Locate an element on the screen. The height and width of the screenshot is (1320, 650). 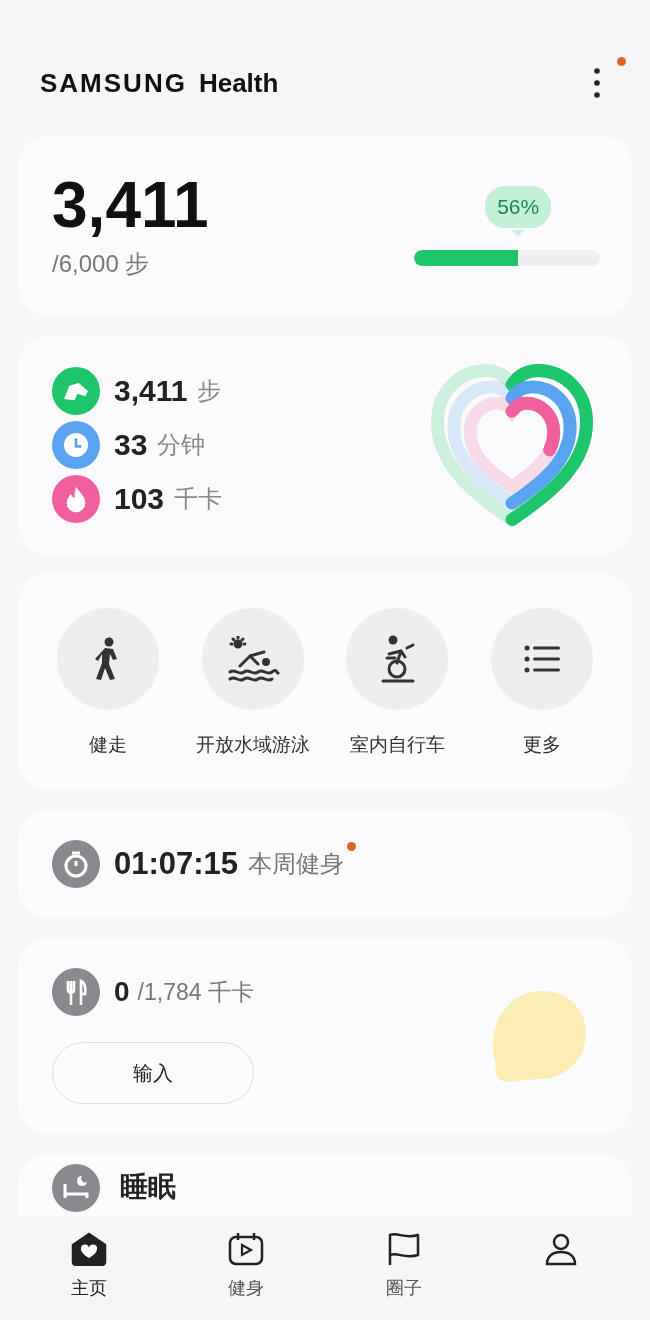
activity-unit: 千卡 is located at coordinates (198, 499).